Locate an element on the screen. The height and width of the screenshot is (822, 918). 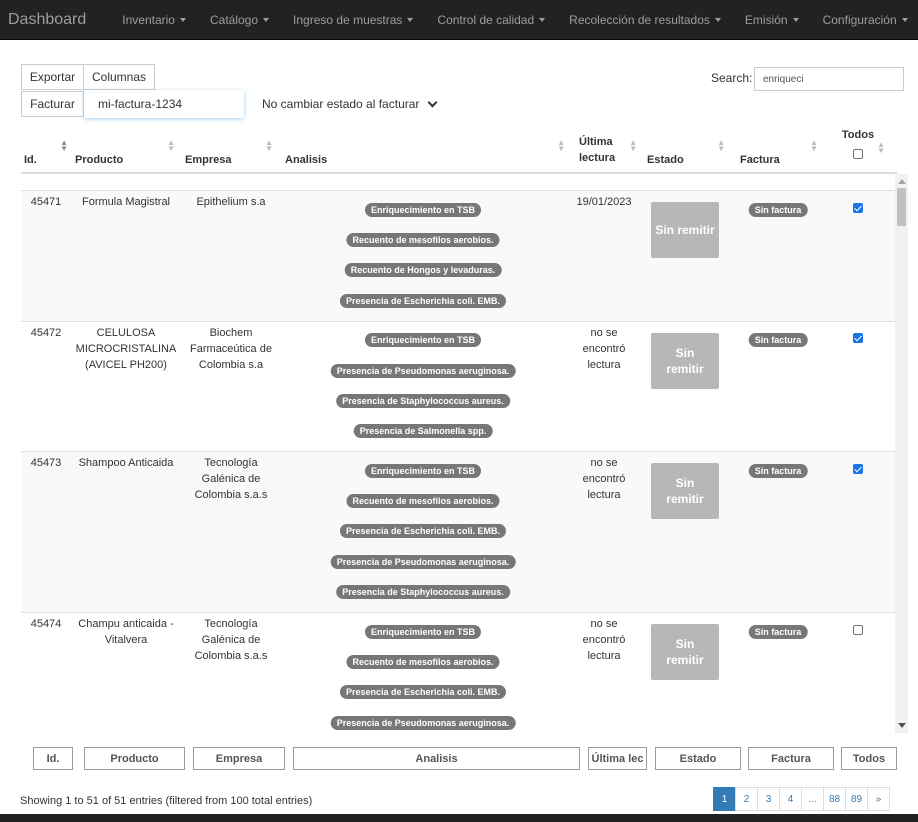
th-todos: Todos ▲ ▼ is located at coordinates (858, 149).